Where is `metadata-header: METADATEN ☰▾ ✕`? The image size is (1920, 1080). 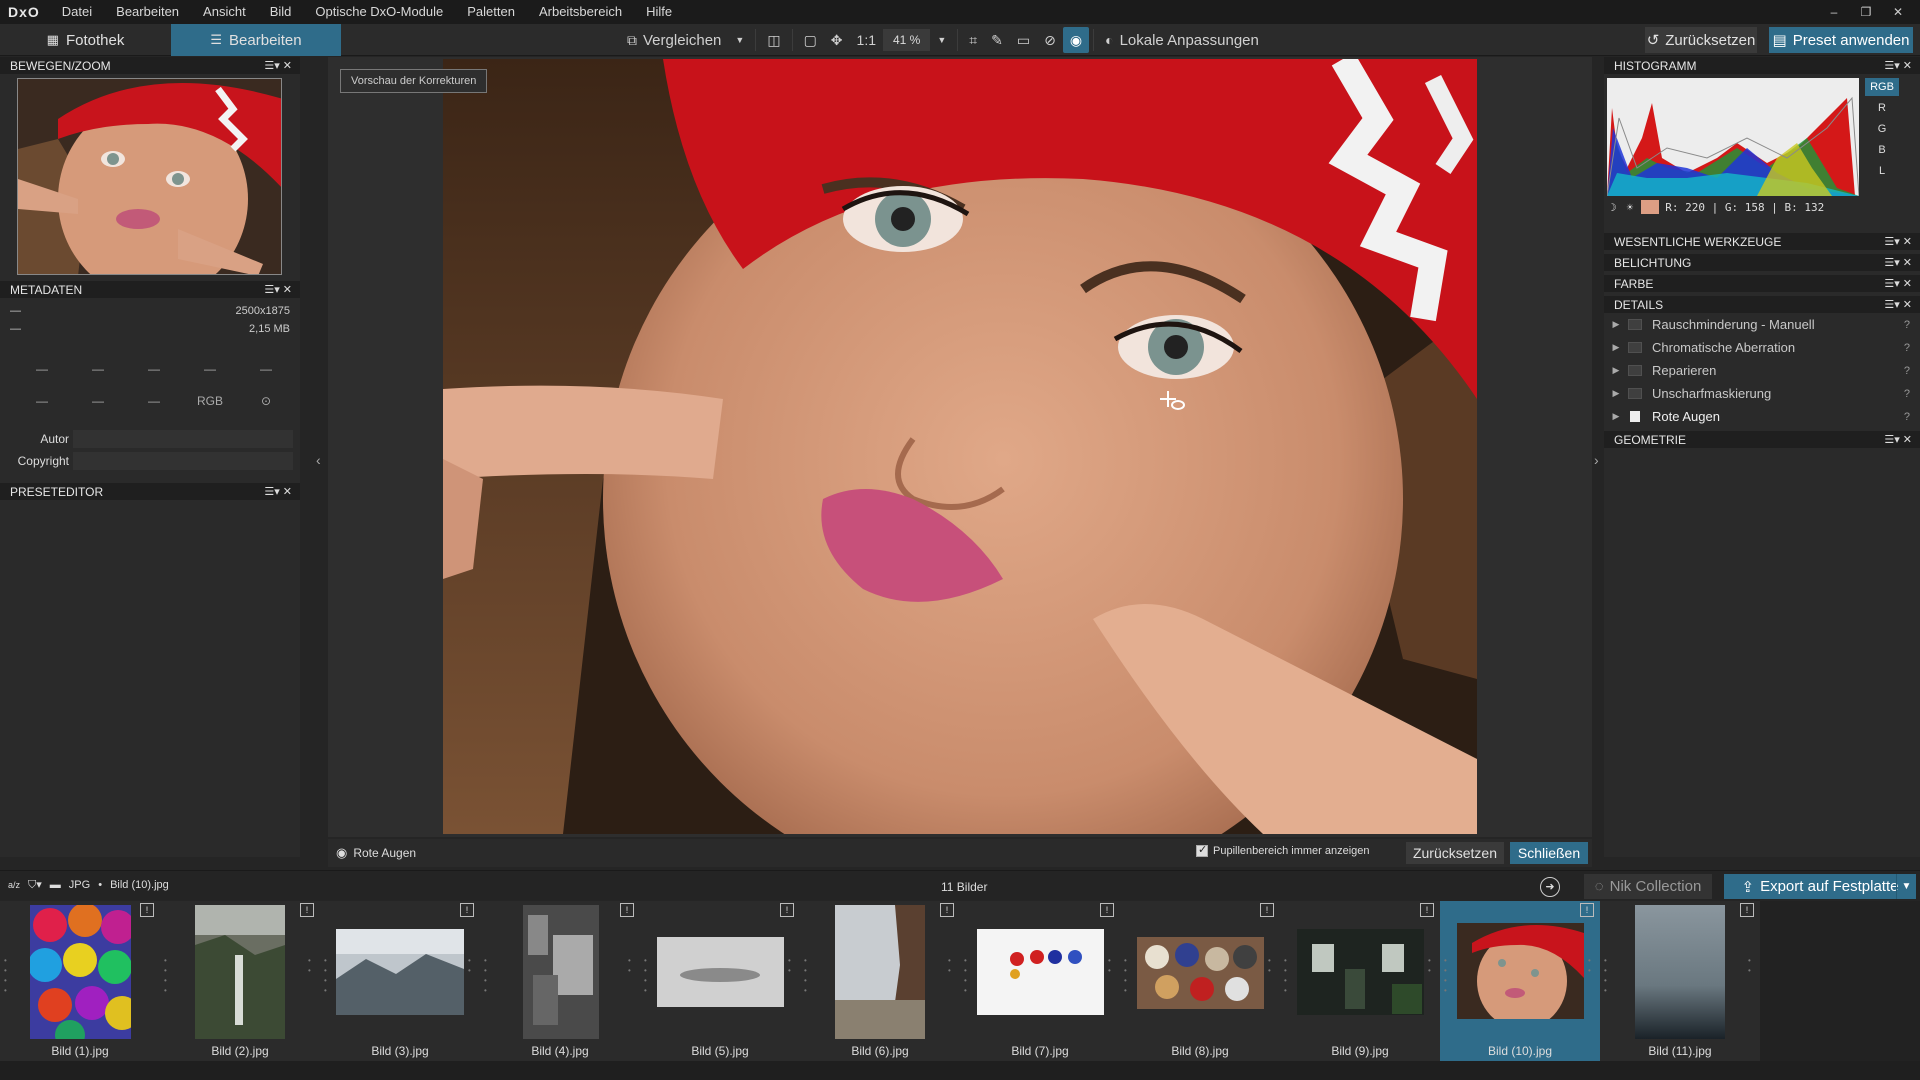
metadata-header: METADATEN ☰▾ ✕ is located at coordinates (150, 289).